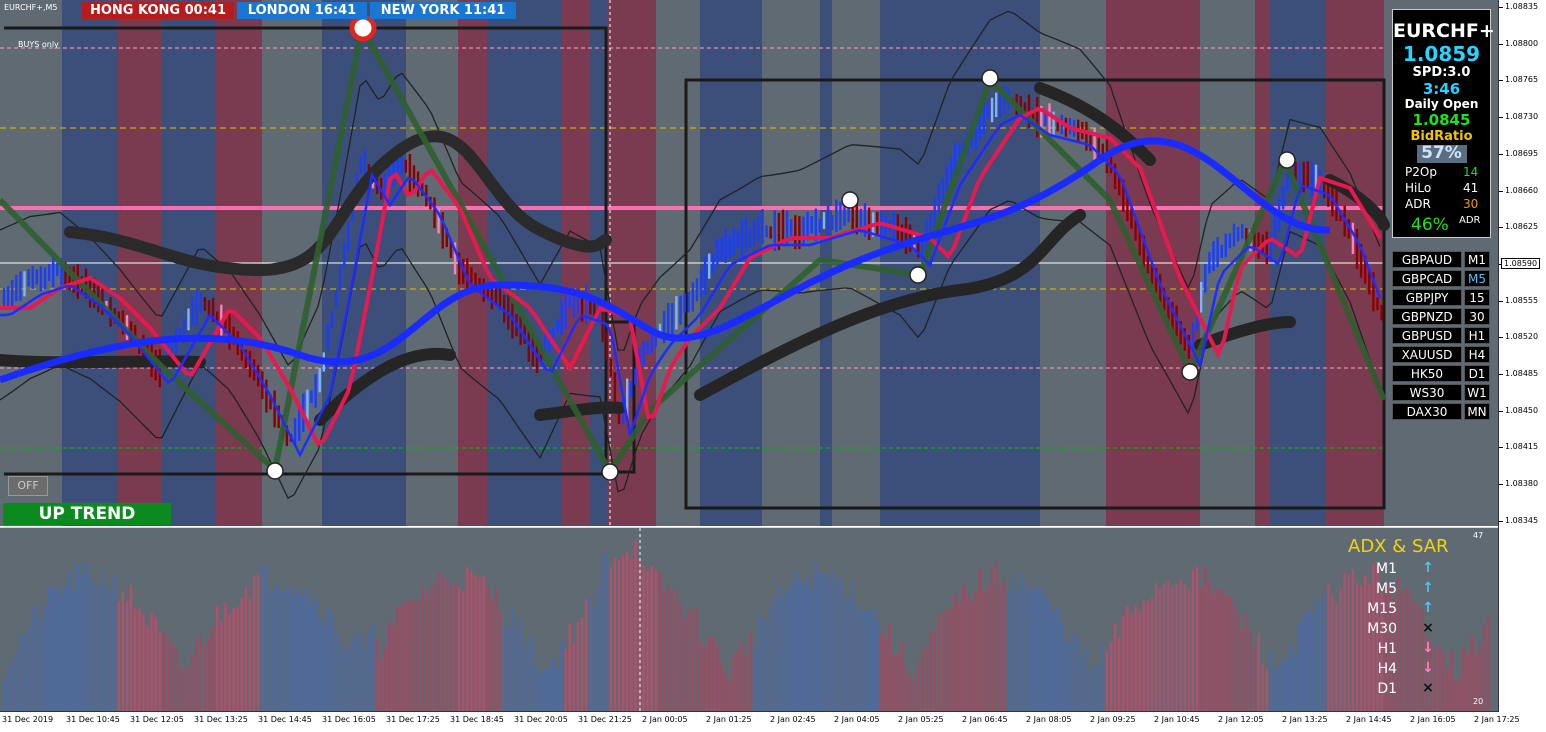  Describe the element at coordinates (1522, 43) in the screenshot. I see `price-tick-label: 1.08800` at that location.